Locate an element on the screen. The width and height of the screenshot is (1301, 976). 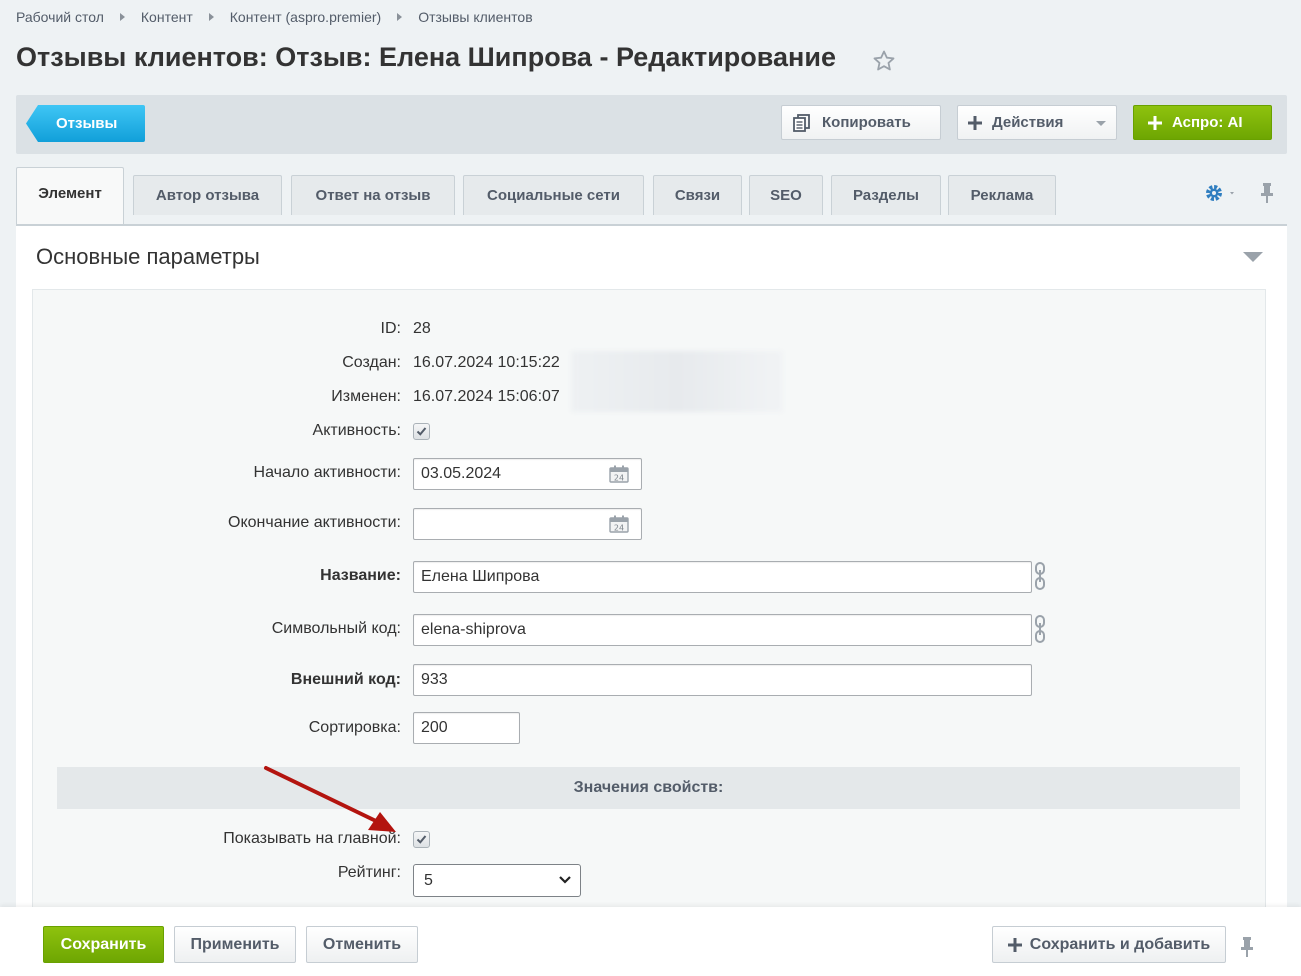
show-main-checkbox is located at coordinates (421, 839).